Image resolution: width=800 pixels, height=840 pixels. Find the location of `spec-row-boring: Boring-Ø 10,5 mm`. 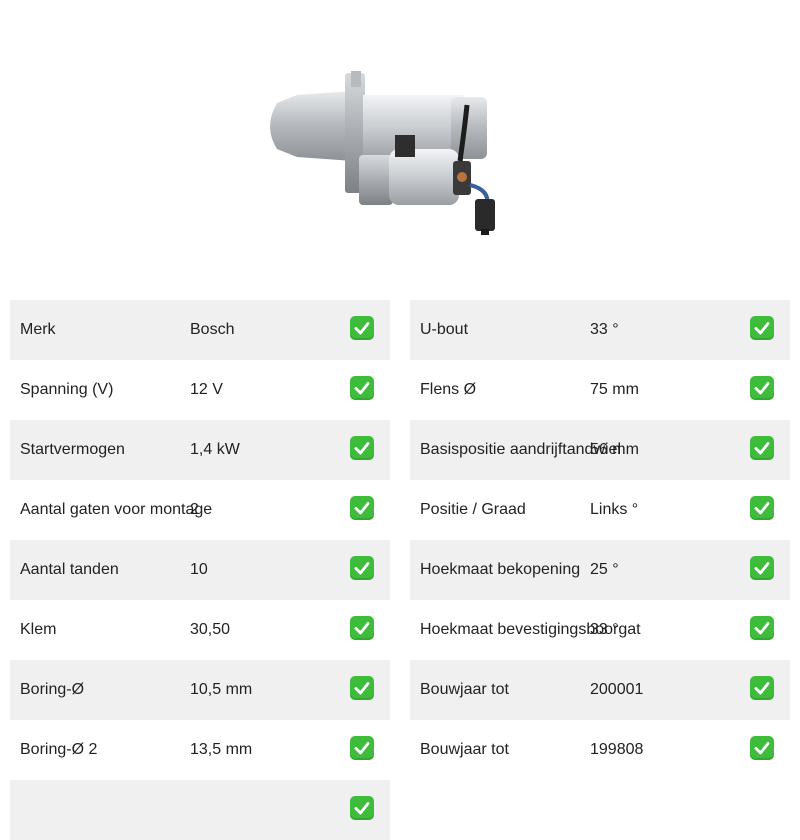

spec-row-boring: Boring-Ø 10,5 mm is located at coordinates (200, 690).